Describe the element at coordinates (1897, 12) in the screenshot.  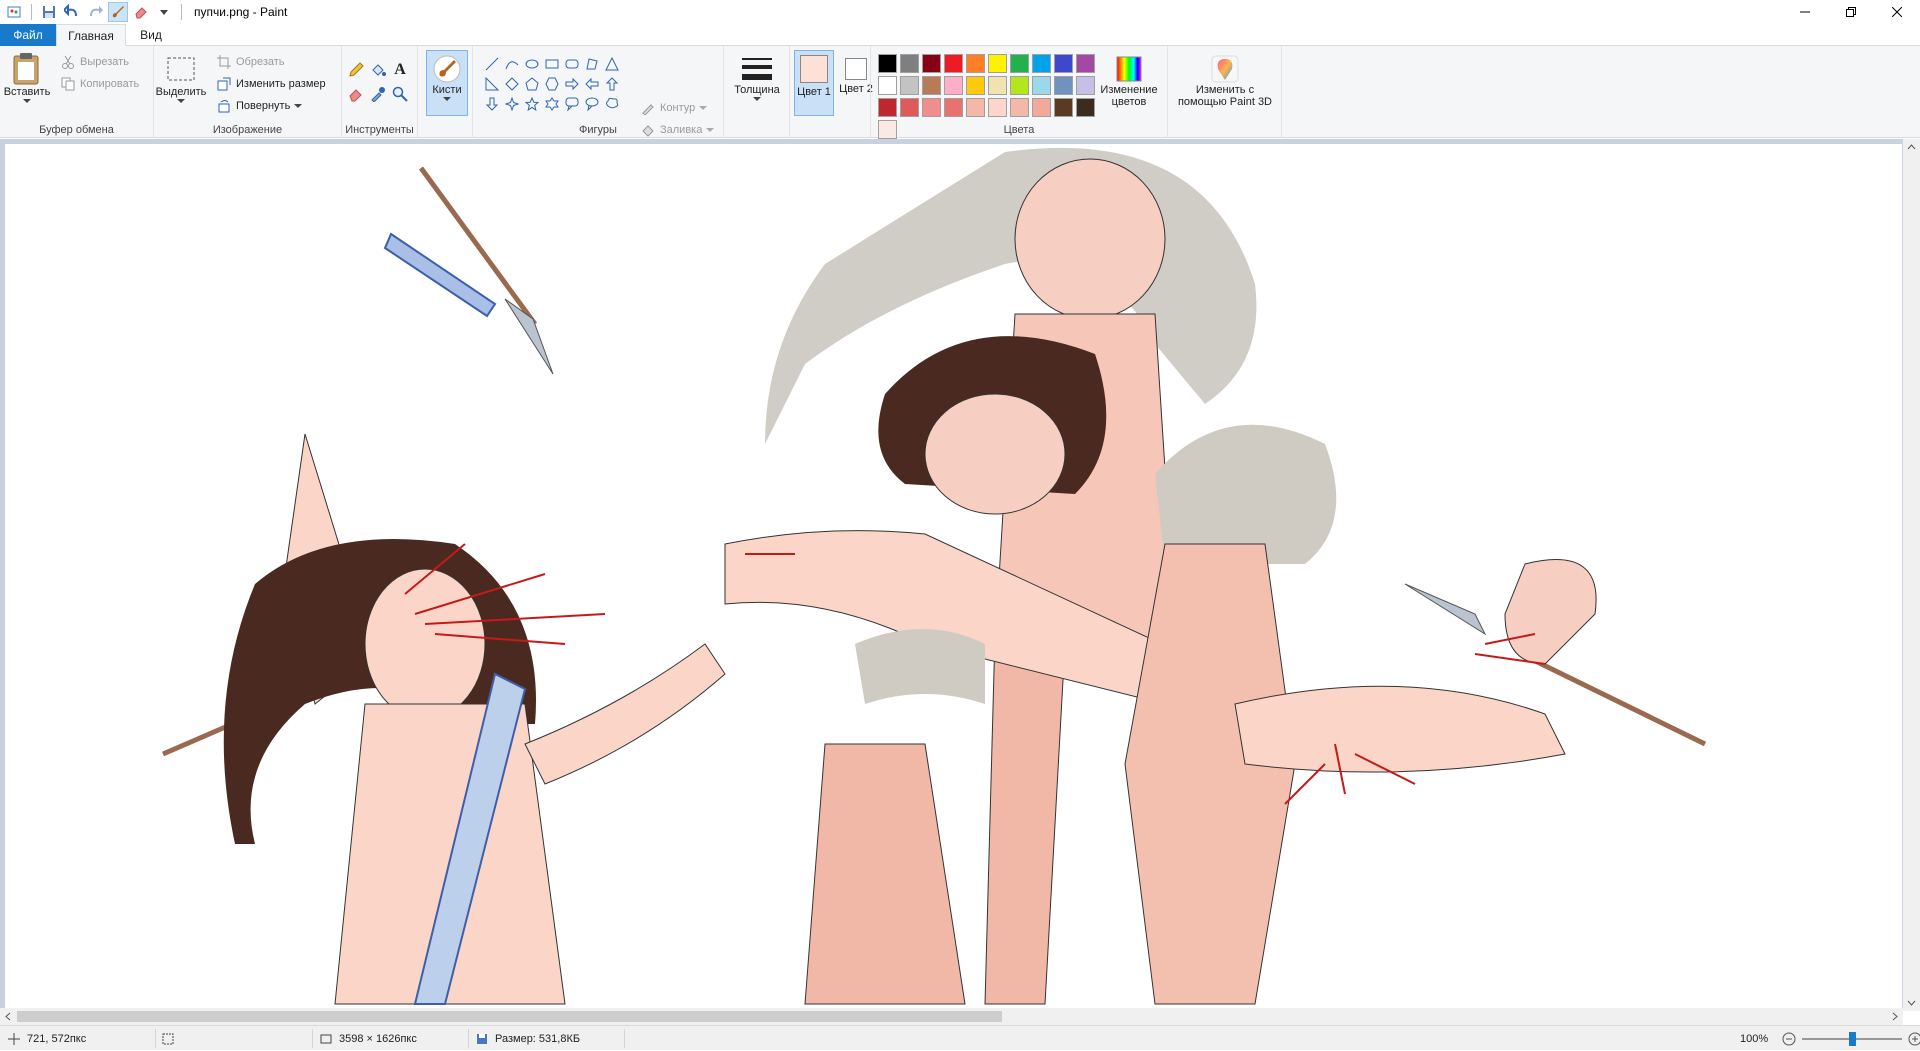
I see `close-icon` at that location.